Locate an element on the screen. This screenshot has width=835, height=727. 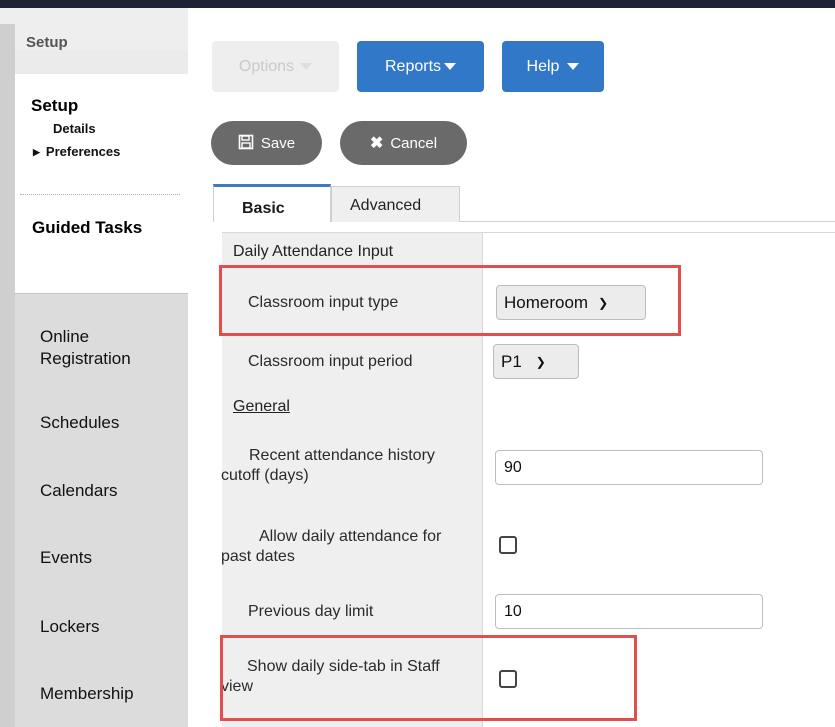
close-icon: ✖ is located at coordinates (376, 143).